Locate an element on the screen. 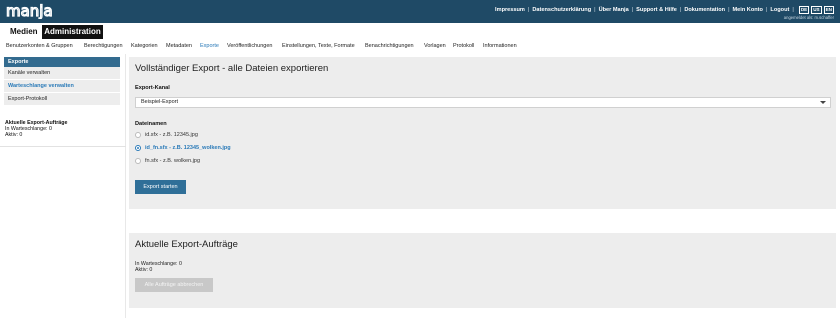 This screenshot has width=840, height=318. jobs-panel-title: Aktuelle Export-Aufträge is located at coordinates (186, 244).